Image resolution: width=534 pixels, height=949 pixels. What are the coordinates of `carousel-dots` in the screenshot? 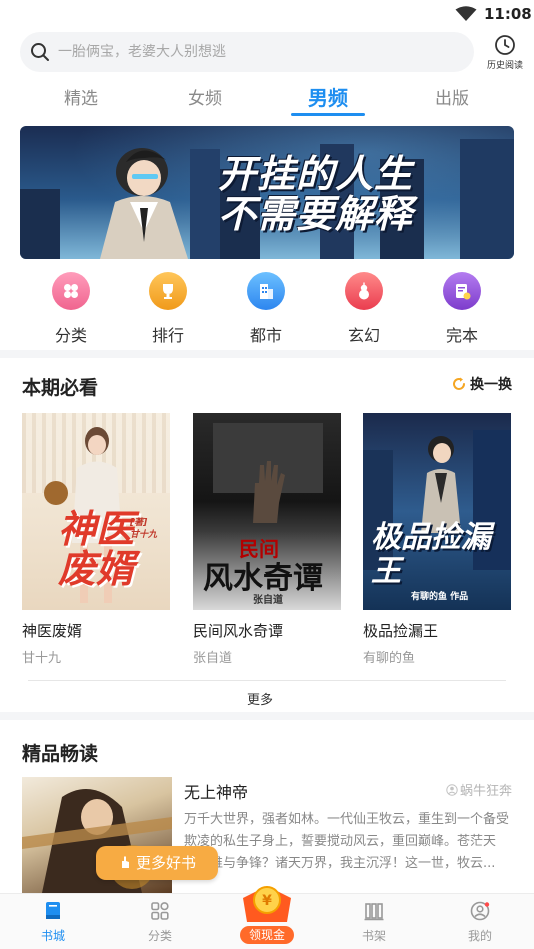 It's located at (288, 253).